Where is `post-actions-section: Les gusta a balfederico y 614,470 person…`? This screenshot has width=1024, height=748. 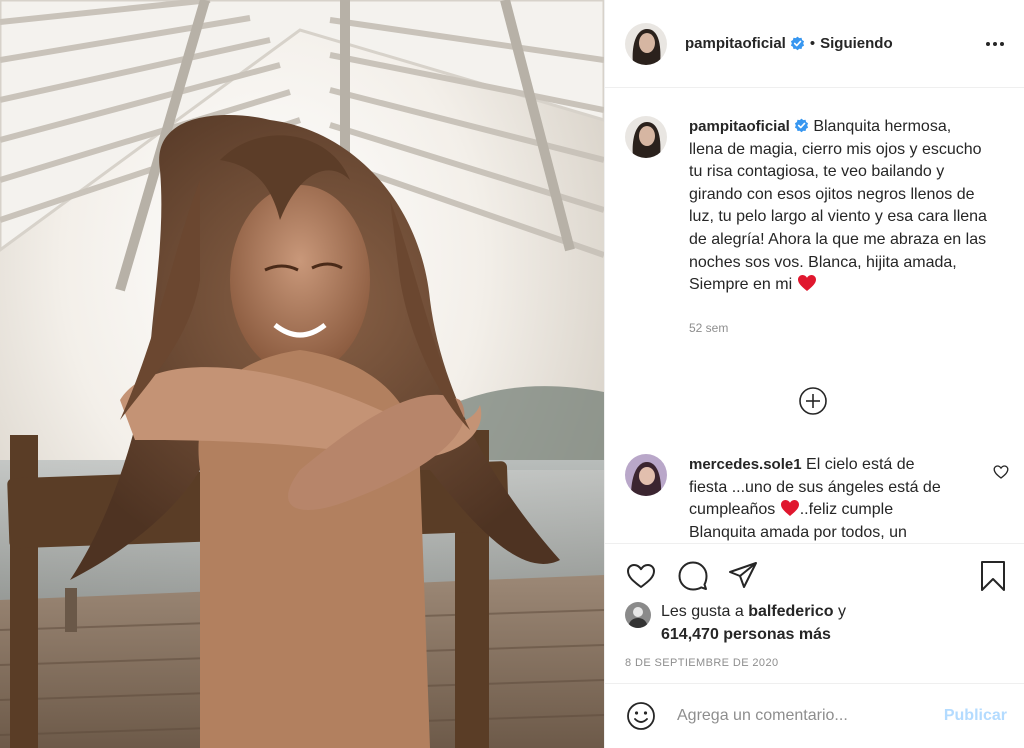
post-actions-section: Les gusta a balfederico y 614,470 person… is located at coordinates (814, 613).